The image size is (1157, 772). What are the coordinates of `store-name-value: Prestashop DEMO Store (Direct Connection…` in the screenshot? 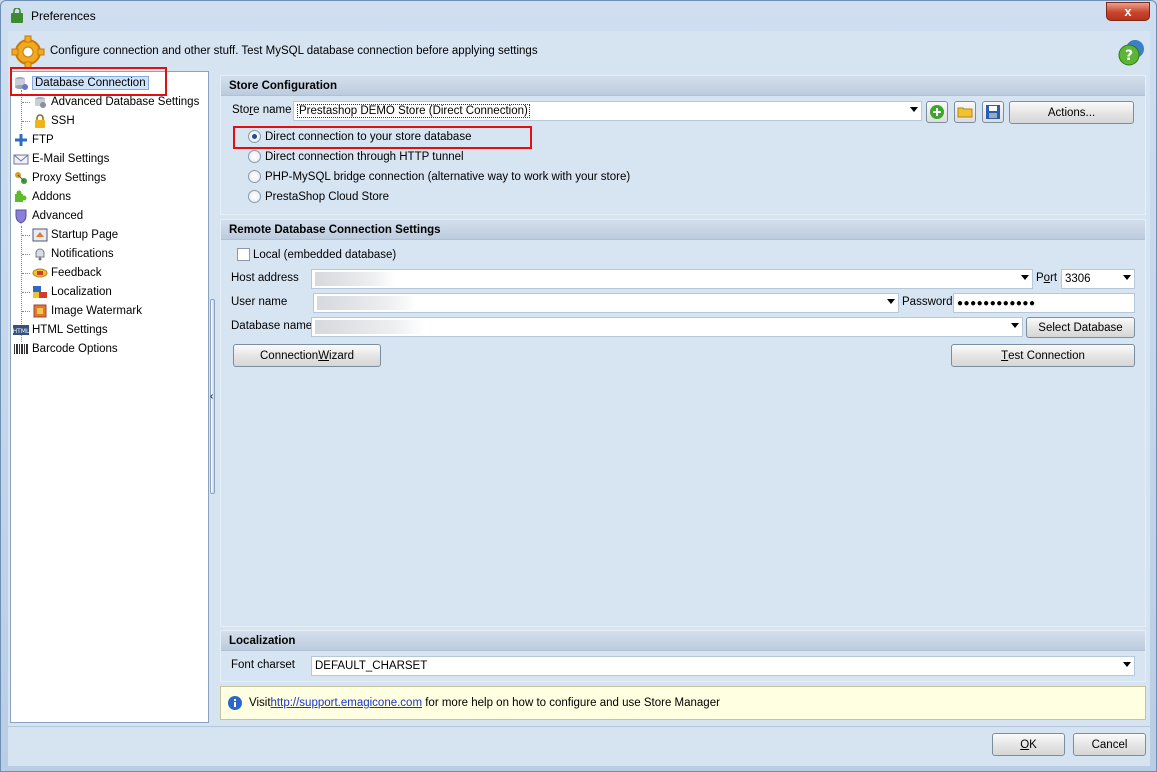 It's located at (413, 111).